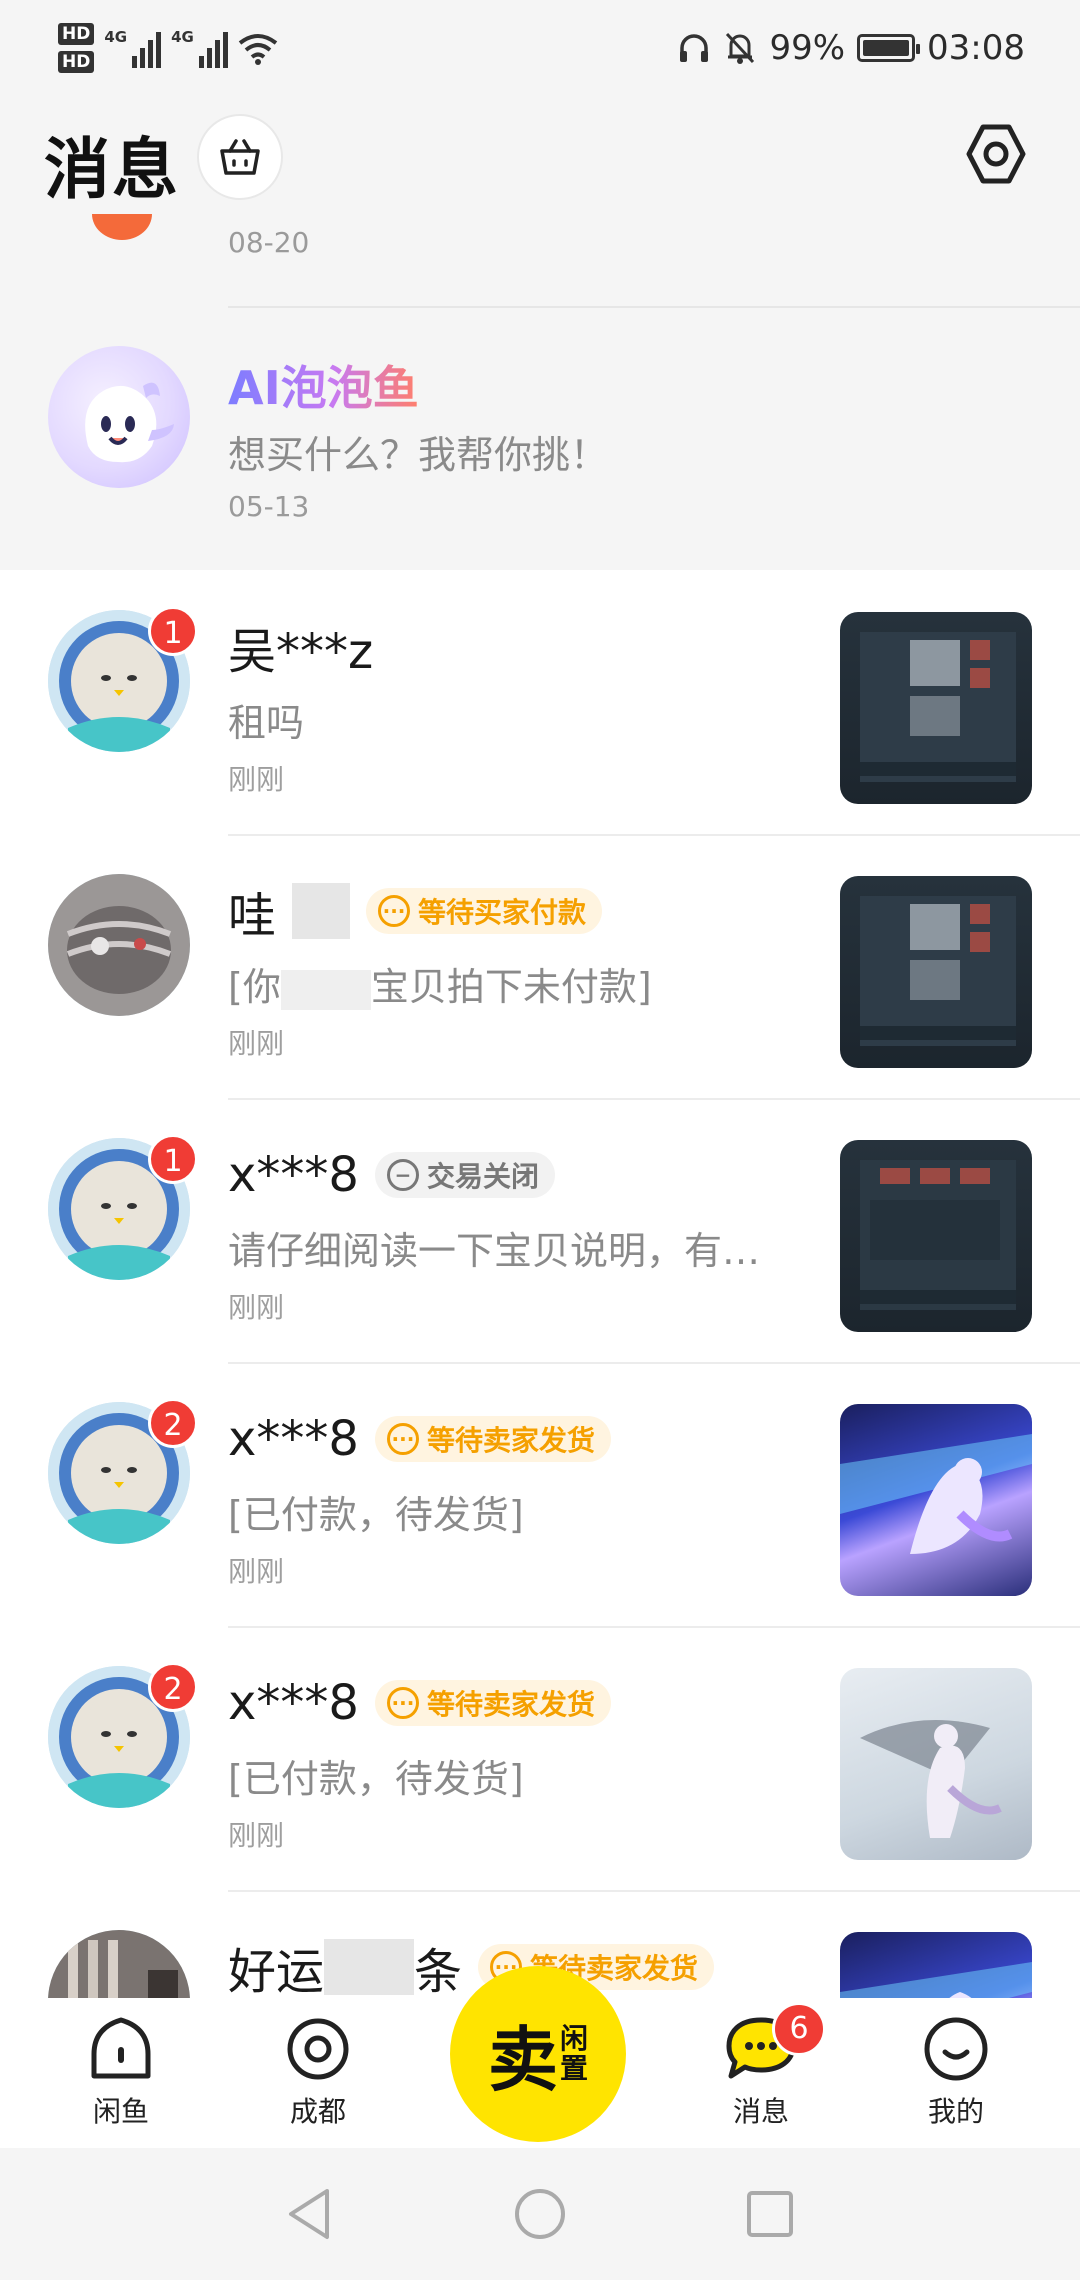 The width and height of the screenshot is (1080, 2280). I want to click on basket-icon, so click(240, 157).